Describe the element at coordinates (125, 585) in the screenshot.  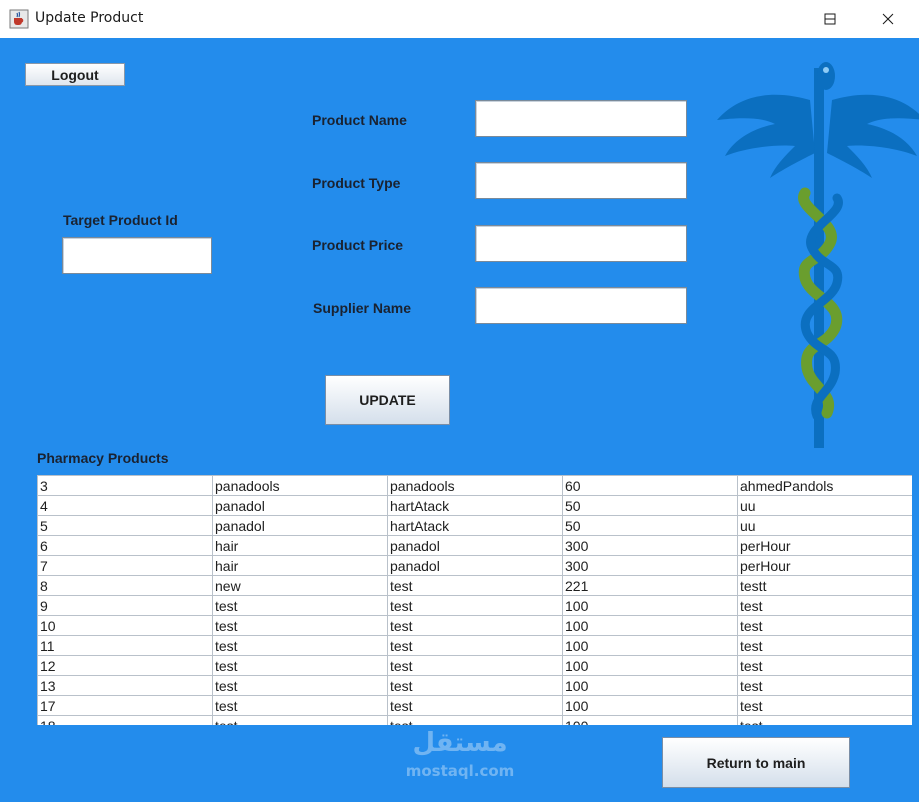
I see `table-cell: 8` at that location.